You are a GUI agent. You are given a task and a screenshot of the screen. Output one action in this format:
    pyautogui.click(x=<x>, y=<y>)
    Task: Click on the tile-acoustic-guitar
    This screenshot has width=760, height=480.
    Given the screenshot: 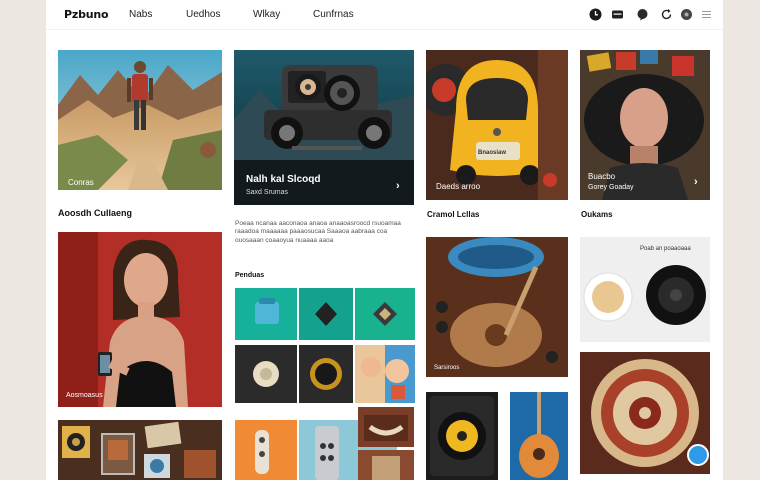 What is the action you would take?
    pyautogui.click(x=539, y=436)
    